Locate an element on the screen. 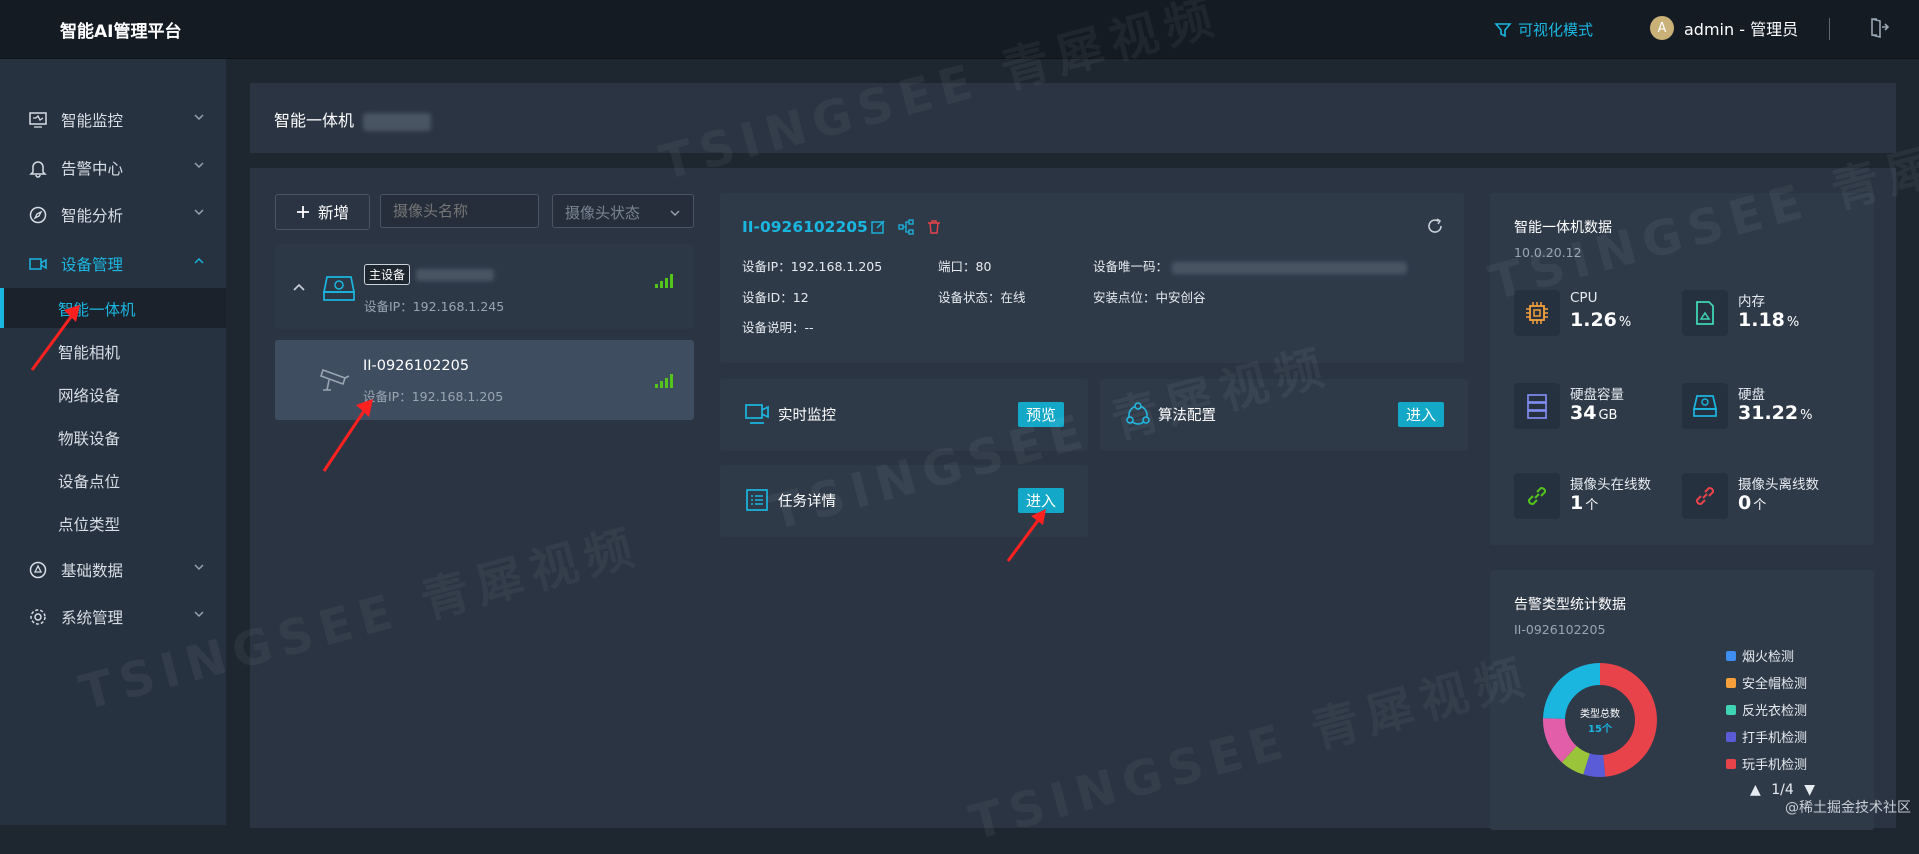 This screenshot has height=854, width=1919. camera-name-input is located at coordinates (459, 211).